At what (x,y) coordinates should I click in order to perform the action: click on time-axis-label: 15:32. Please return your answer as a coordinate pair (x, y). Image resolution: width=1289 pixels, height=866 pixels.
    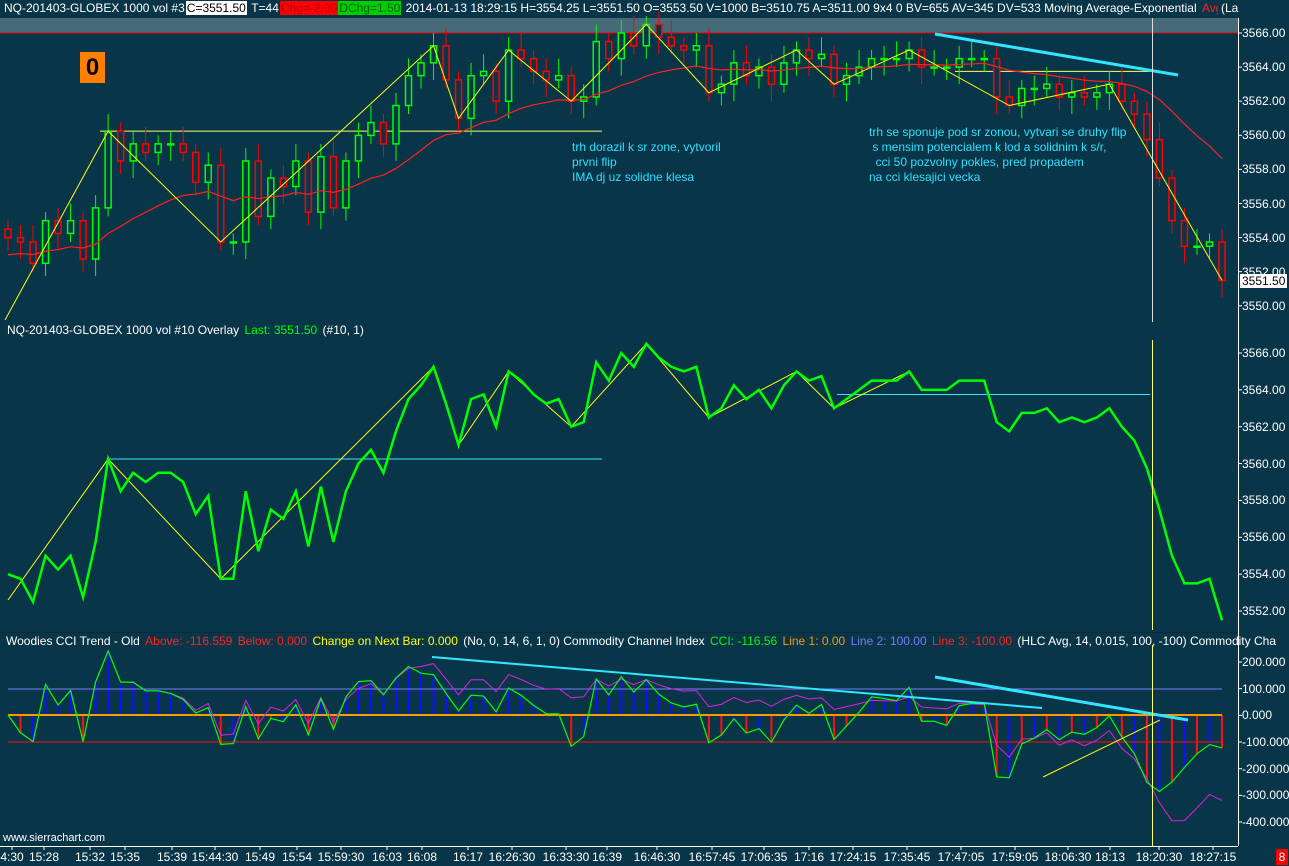
    Looking at the image, I should click on (90, 857).